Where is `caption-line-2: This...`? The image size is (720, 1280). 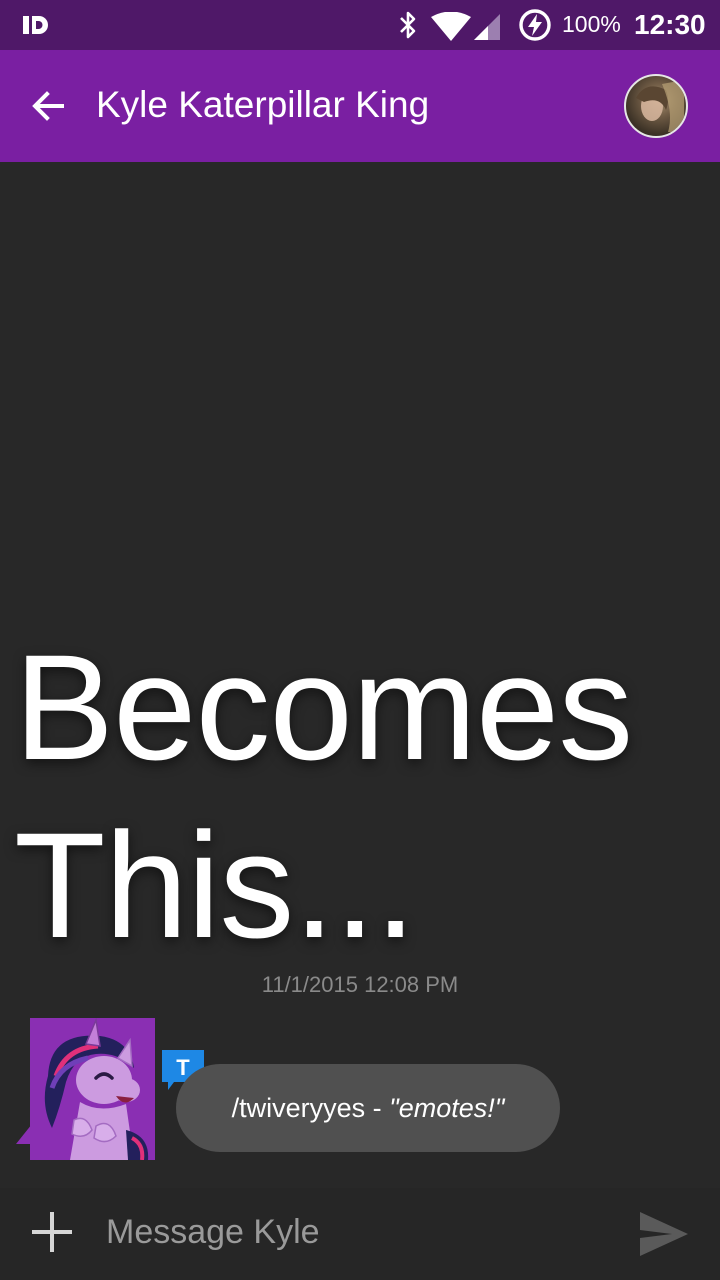 caption-line-2: This... is located at coordinates (215, 885).